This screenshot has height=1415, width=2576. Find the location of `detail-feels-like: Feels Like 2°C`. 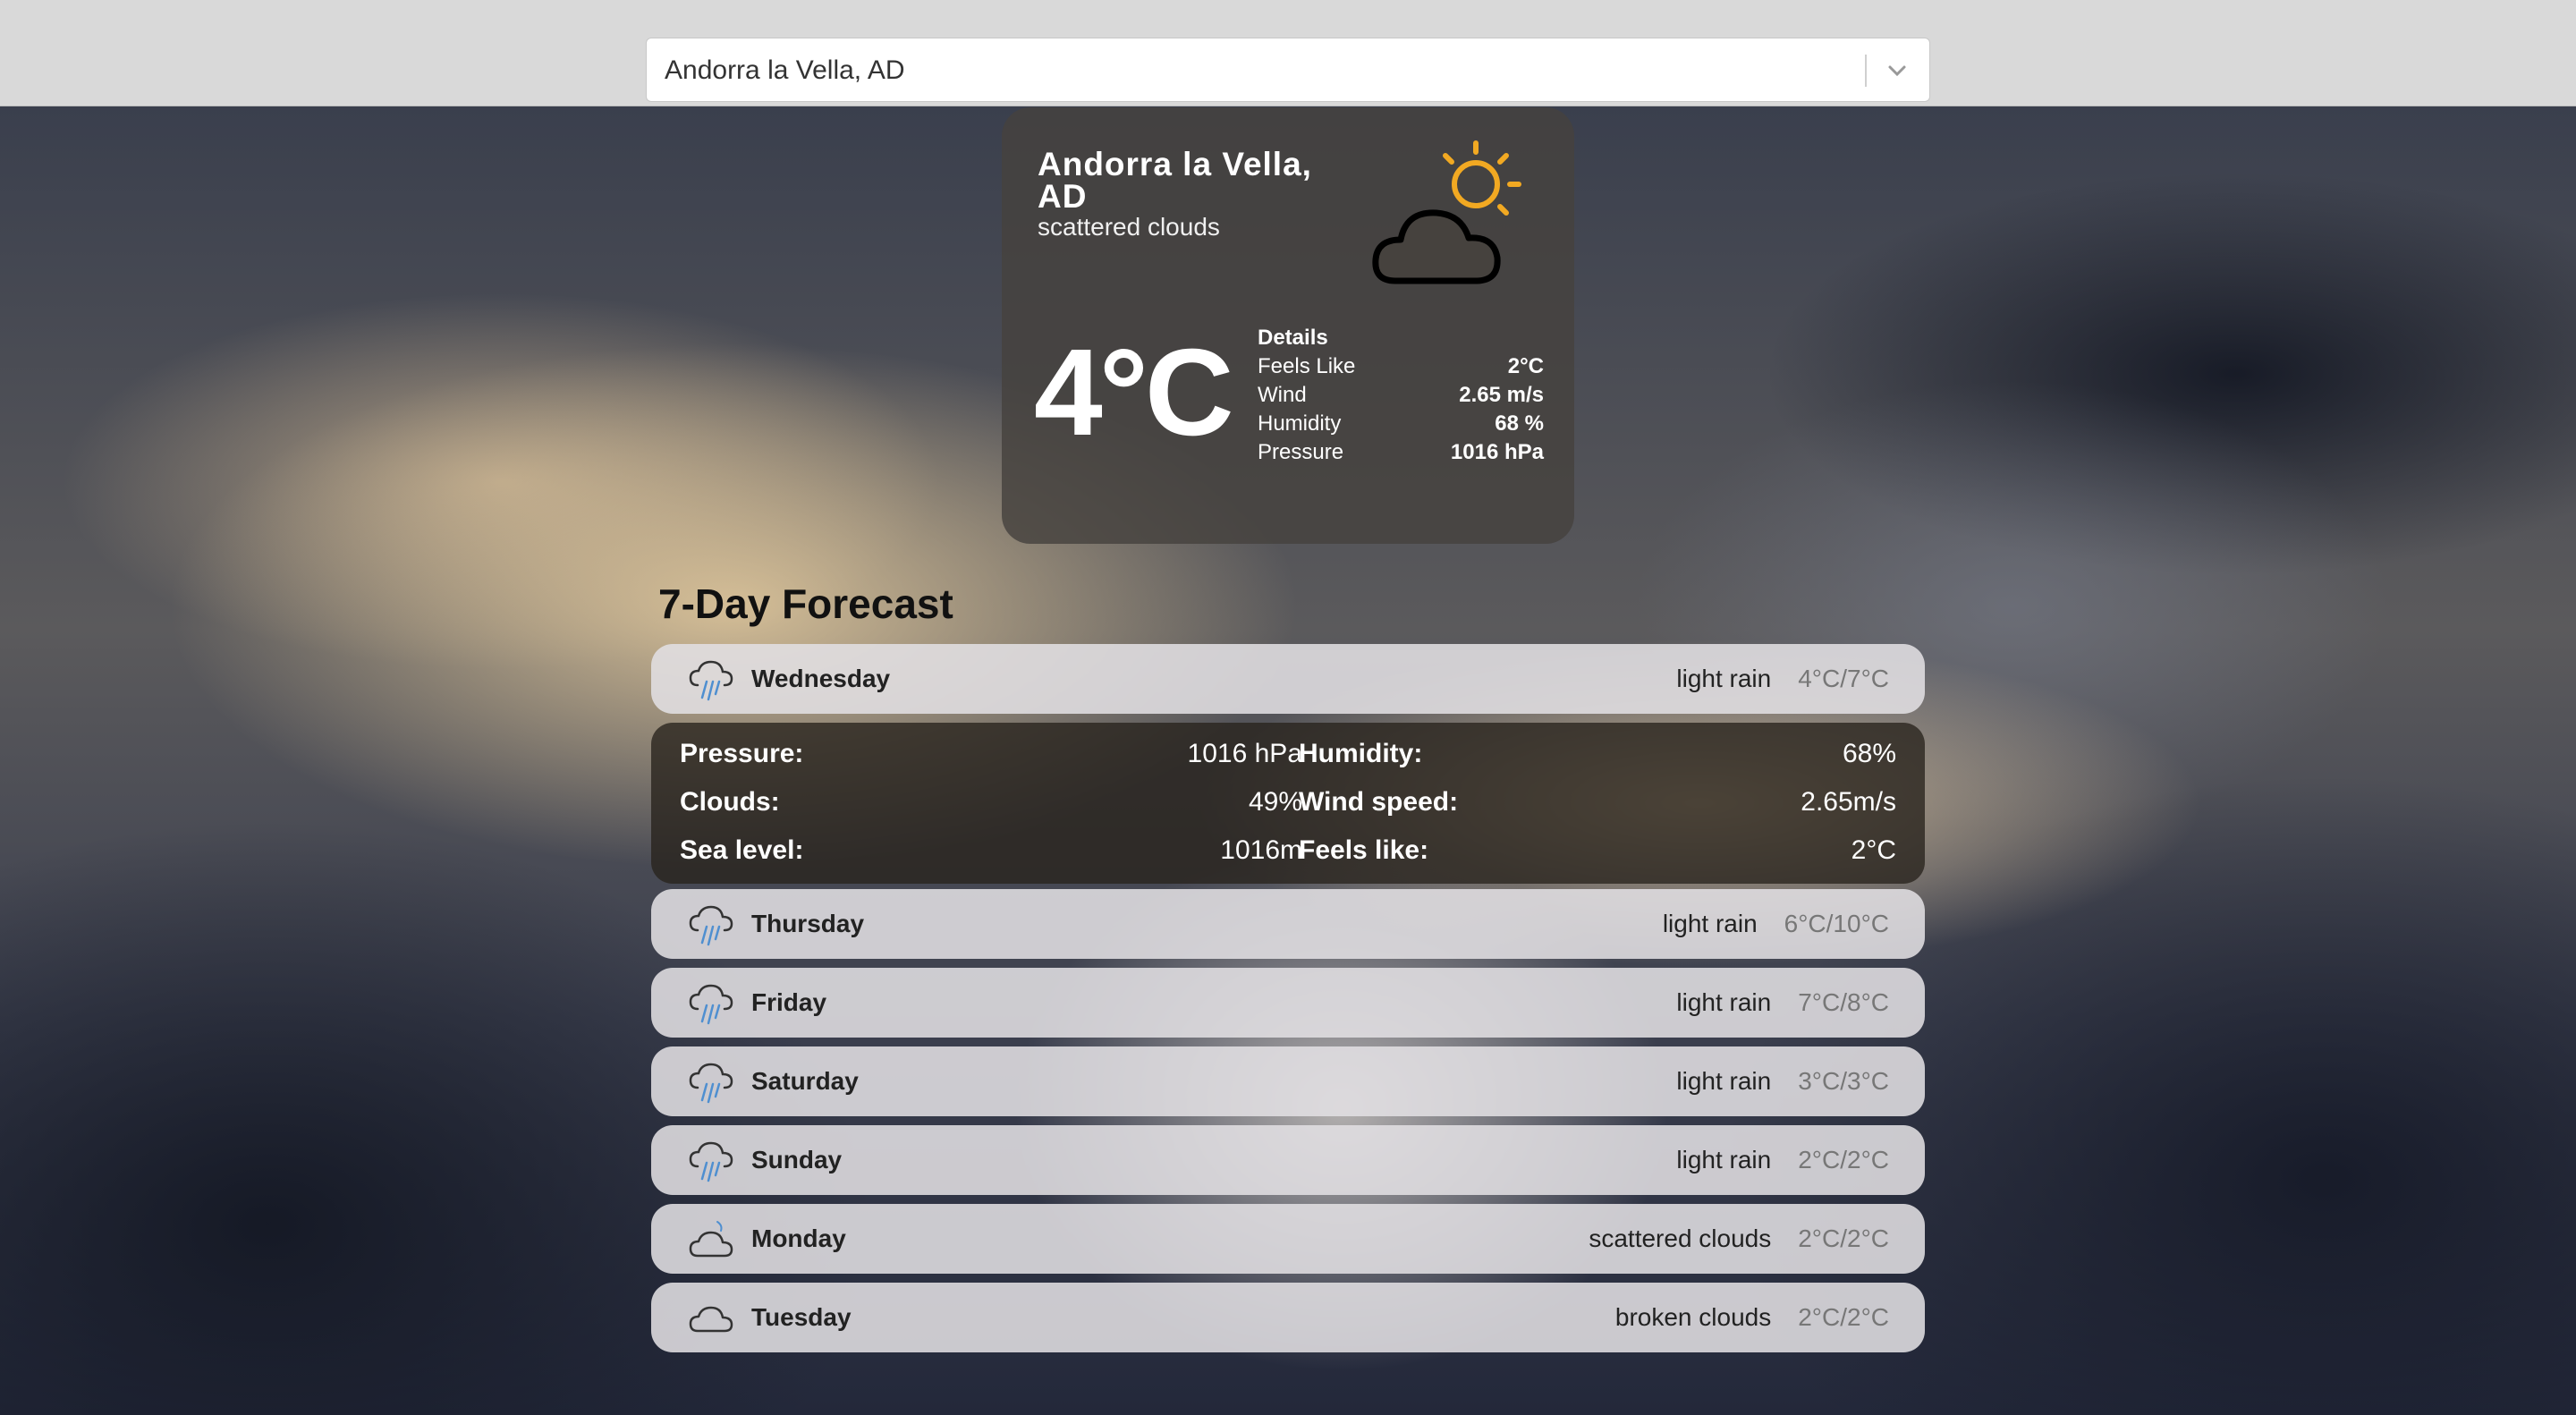

detail-feels-like: Feels Like 2°C is located at coordinates (1401, 367).